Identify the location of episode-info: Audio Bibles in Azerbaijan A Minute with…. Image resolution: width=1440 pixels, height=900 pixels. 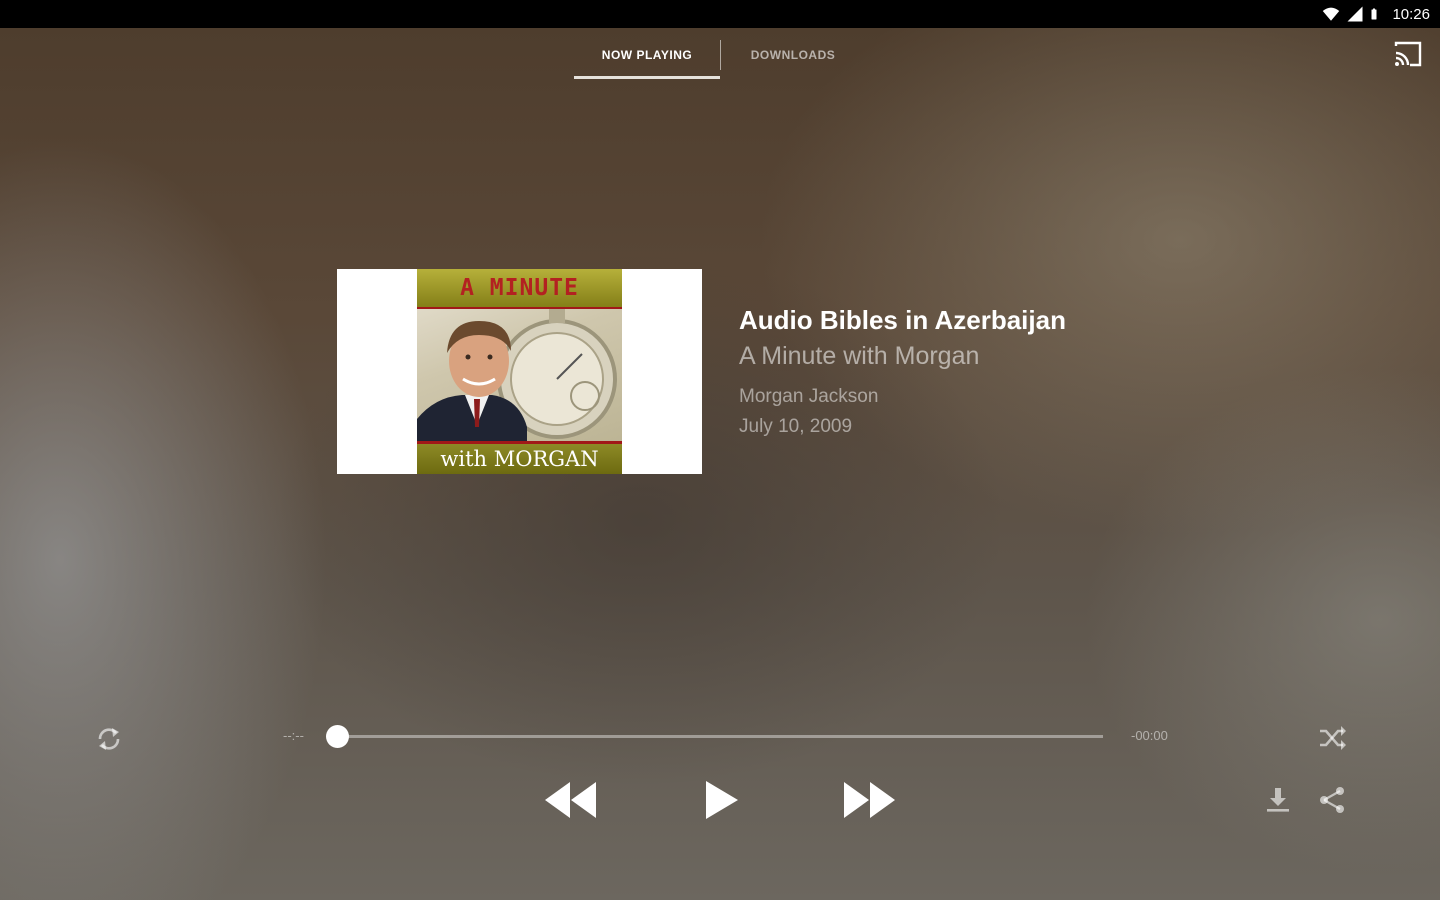
(1019, 372).